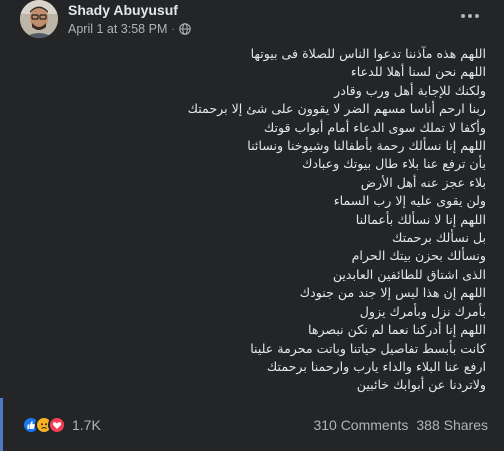 The height and width of the screenshot is (451, 504). What do you see at coordinates (184, 29) in the screenshot?
I see `globe-icon` at bounding box center [184, 29].